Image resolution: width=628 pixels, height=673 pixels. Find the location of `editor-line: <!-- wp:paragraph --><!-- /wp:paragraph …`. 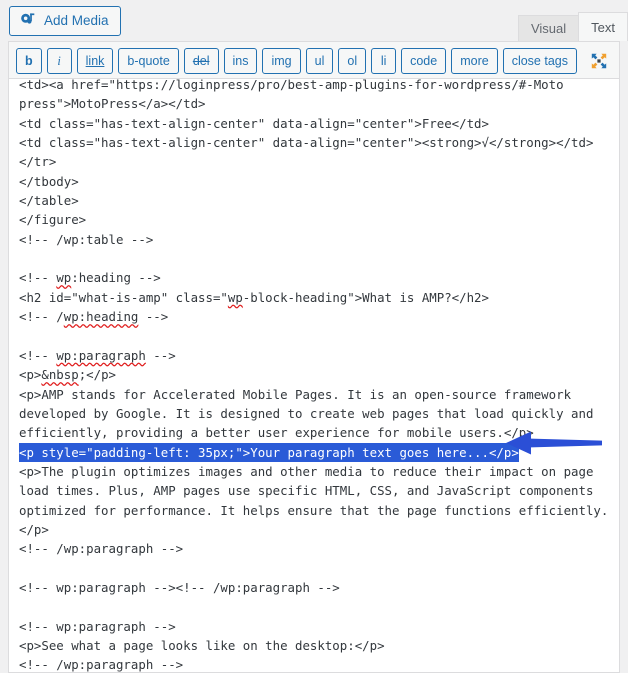

editor-line: <!-- wp:paragraph --><!-- /wp:paragraph … is located at coordinates (315, 587).